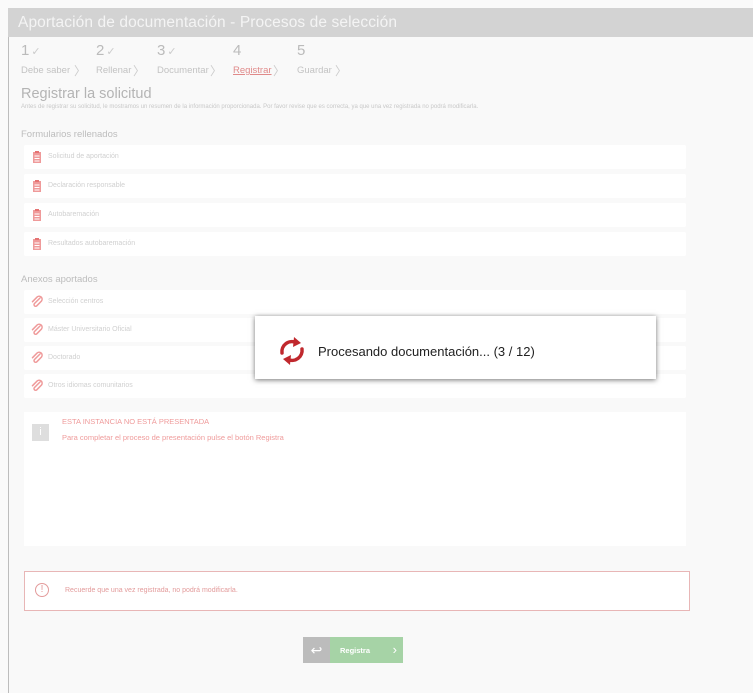 Image resolution: width=753 pixels, height=693 pixels. I want to click on alert-circle-icon: !, so click(42, 590).